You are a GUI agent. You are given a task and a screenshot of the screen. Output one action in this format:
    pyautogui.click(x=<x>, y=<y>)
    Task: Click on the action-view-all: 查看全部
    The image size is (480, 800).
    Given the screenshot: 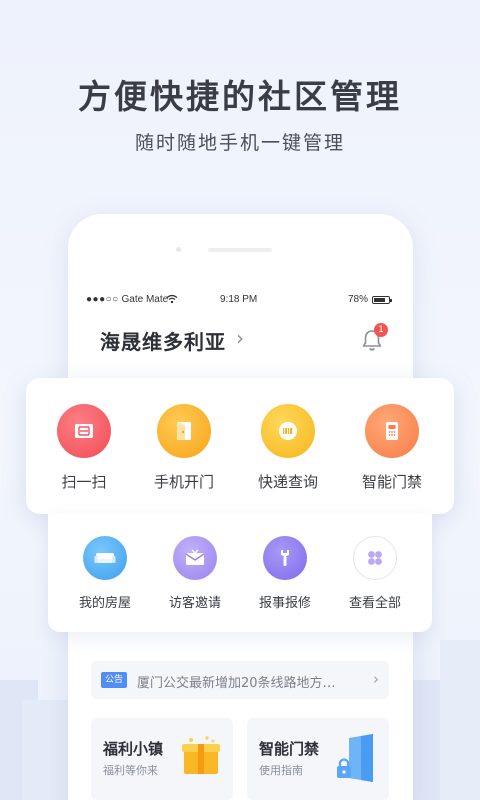 What is the action you would take?
    pyautogui.click(x=375, y=573)
    